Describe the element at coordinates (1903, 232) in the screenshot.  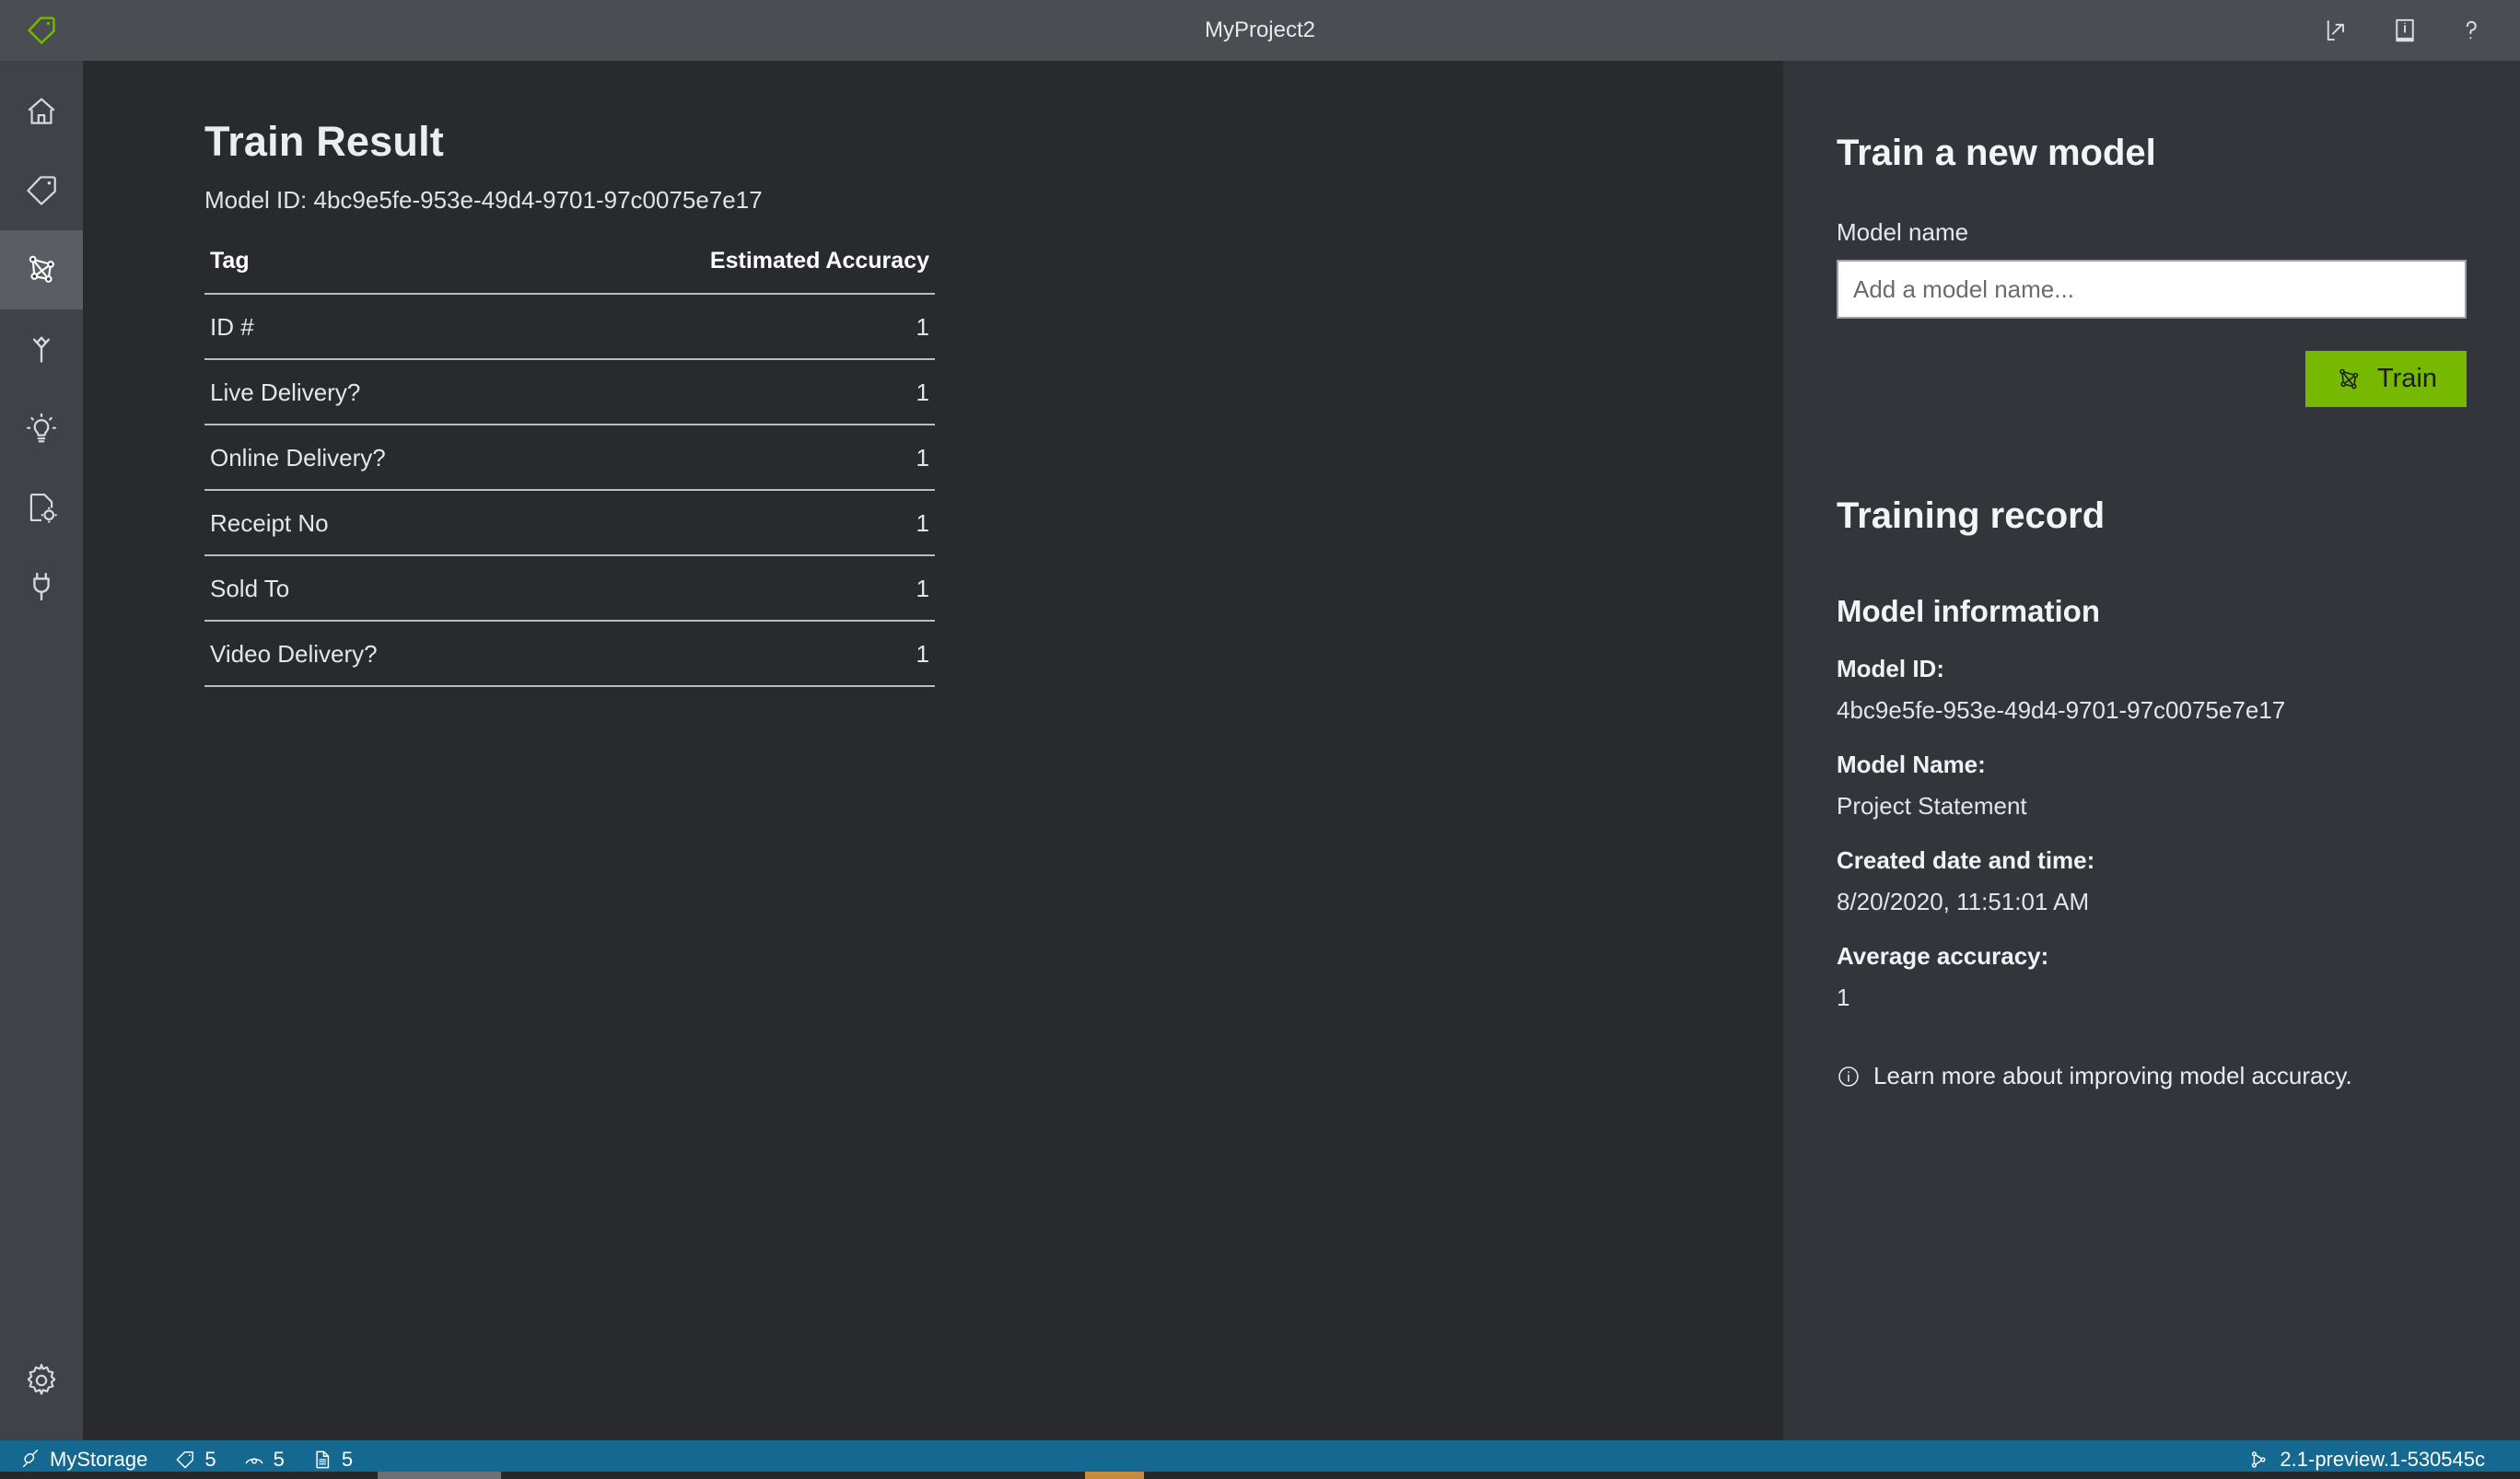
I see `model-name-label: Model name` at that location.